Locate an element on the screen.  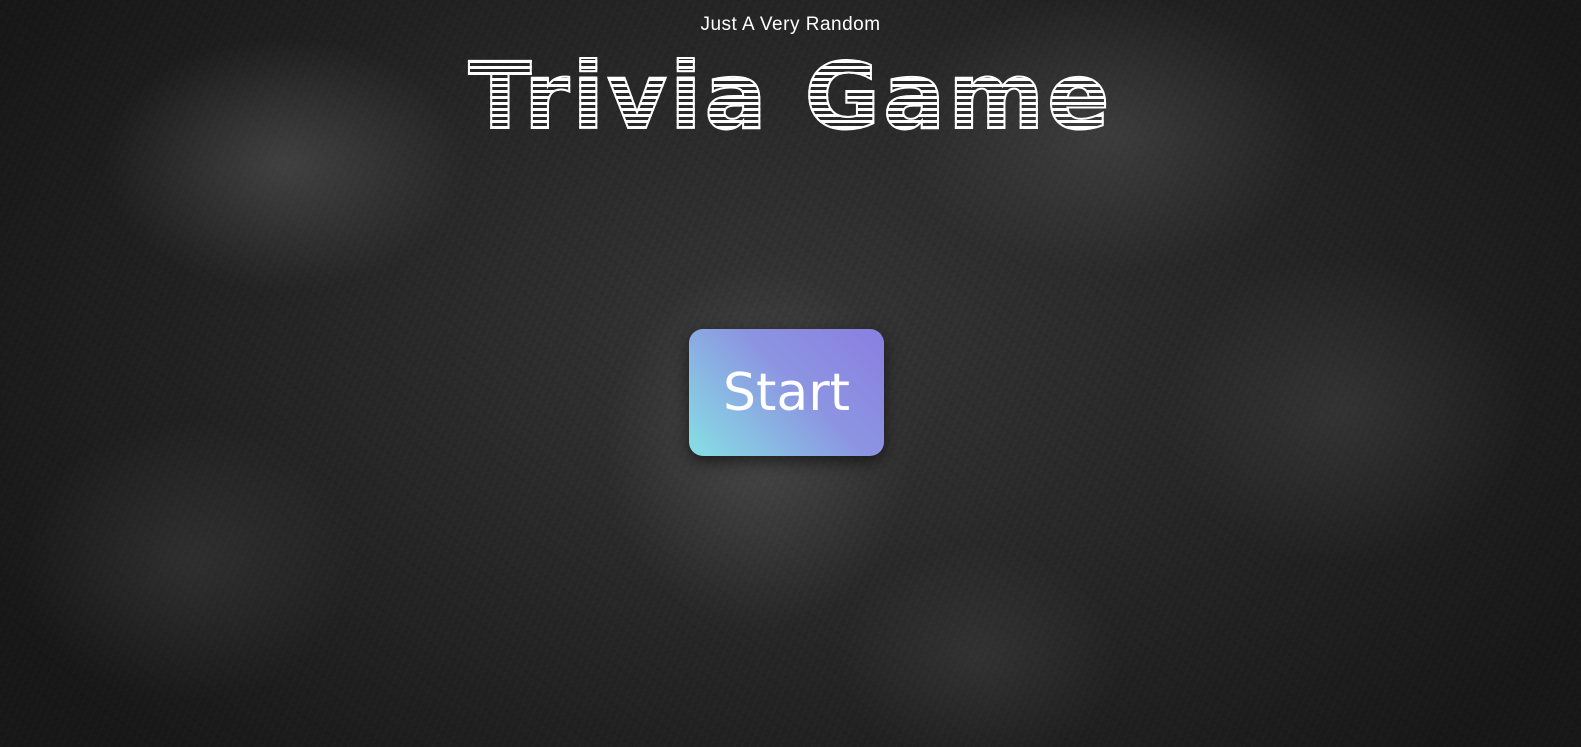
page-subtitle: Just A Very Random is located at coordinates (790, 24).